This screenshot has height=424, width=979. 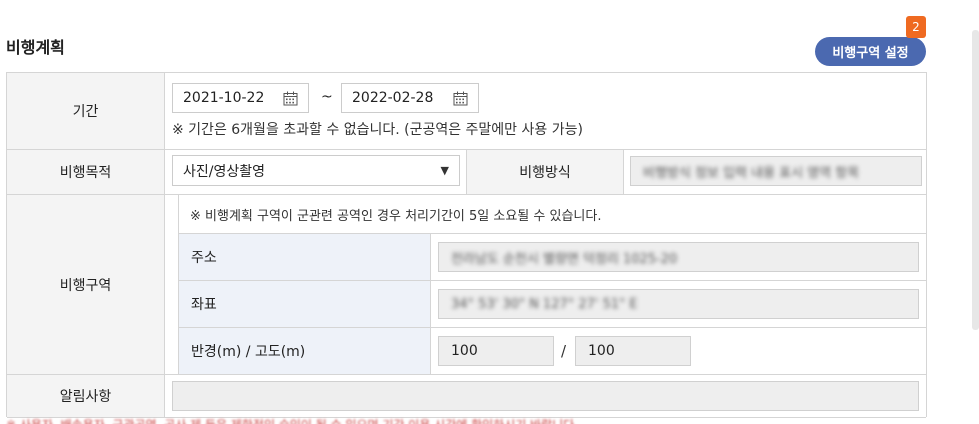 I want to click on address-value: 전라남도 순천시 별량면 덕정리 1025-20, so click(x=564, y=259).